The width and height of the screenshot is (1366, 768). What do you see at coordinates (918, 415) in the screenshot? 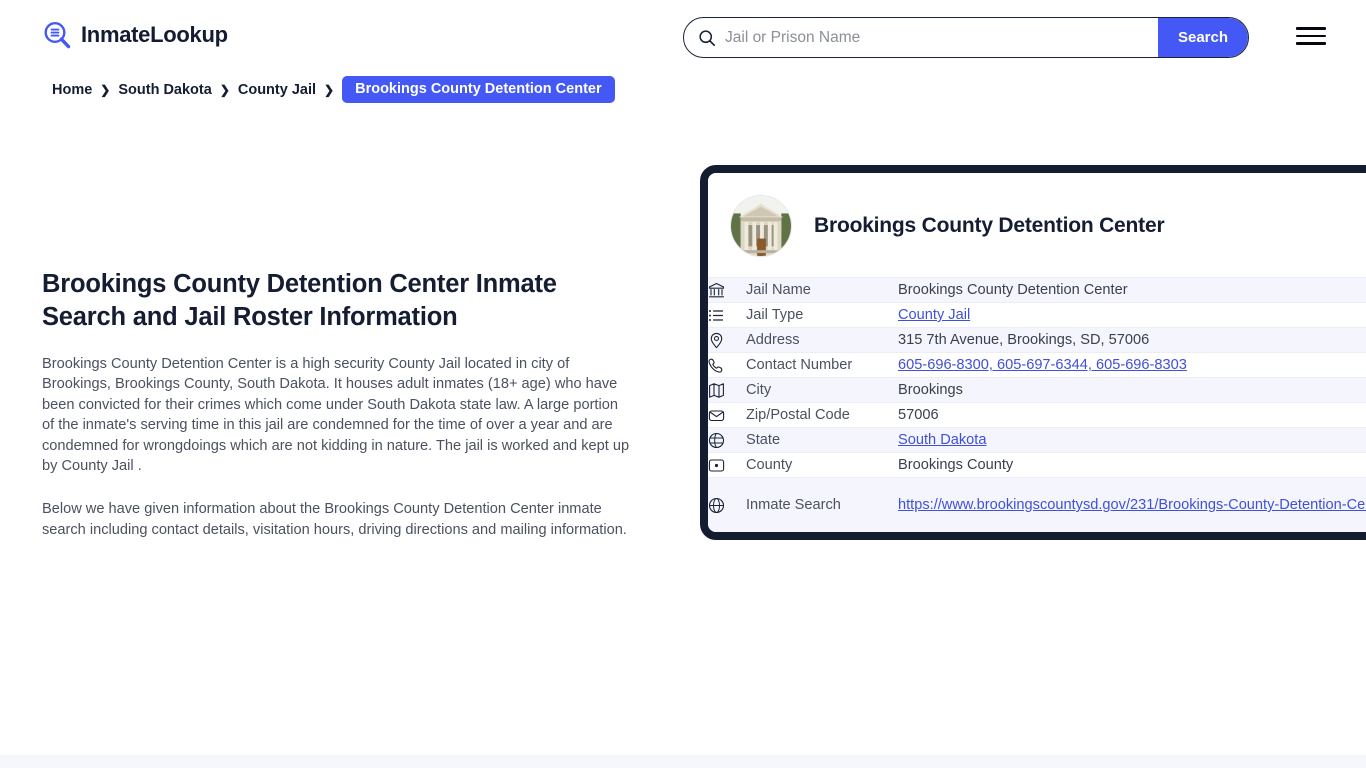
I see `row-value: 57006` at bounding box center [918, 415].